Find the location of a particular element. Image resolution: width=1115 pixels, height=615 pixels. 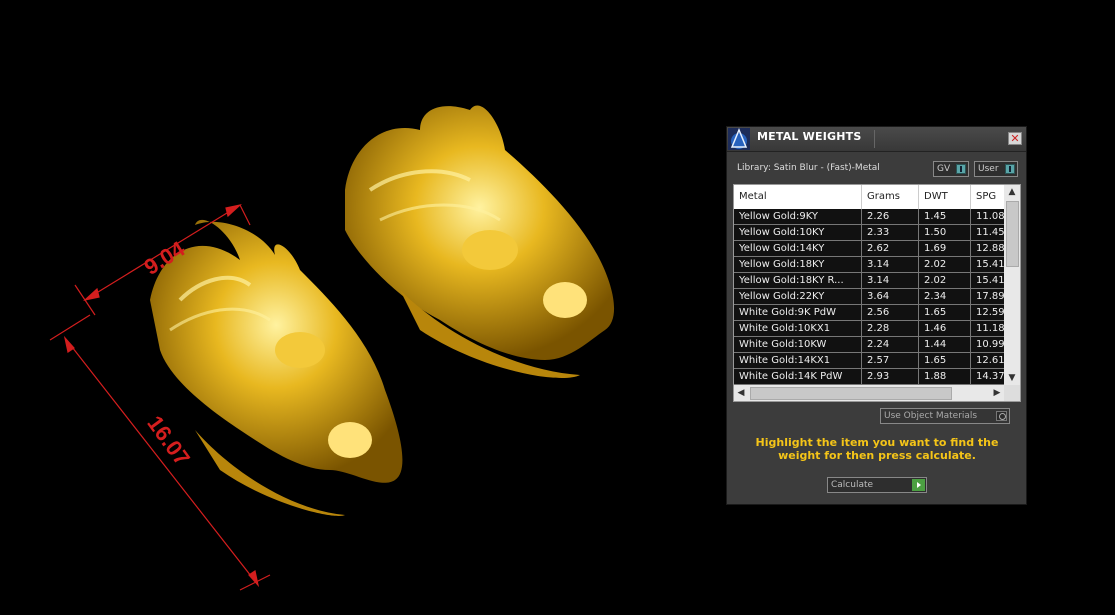

calculate-button: Calculate is located at coordinates (877, 485).